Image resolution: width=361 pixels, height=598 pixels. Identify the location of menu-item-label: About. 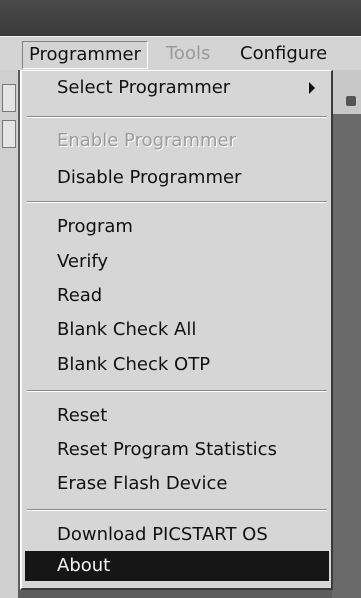
(84, 565).